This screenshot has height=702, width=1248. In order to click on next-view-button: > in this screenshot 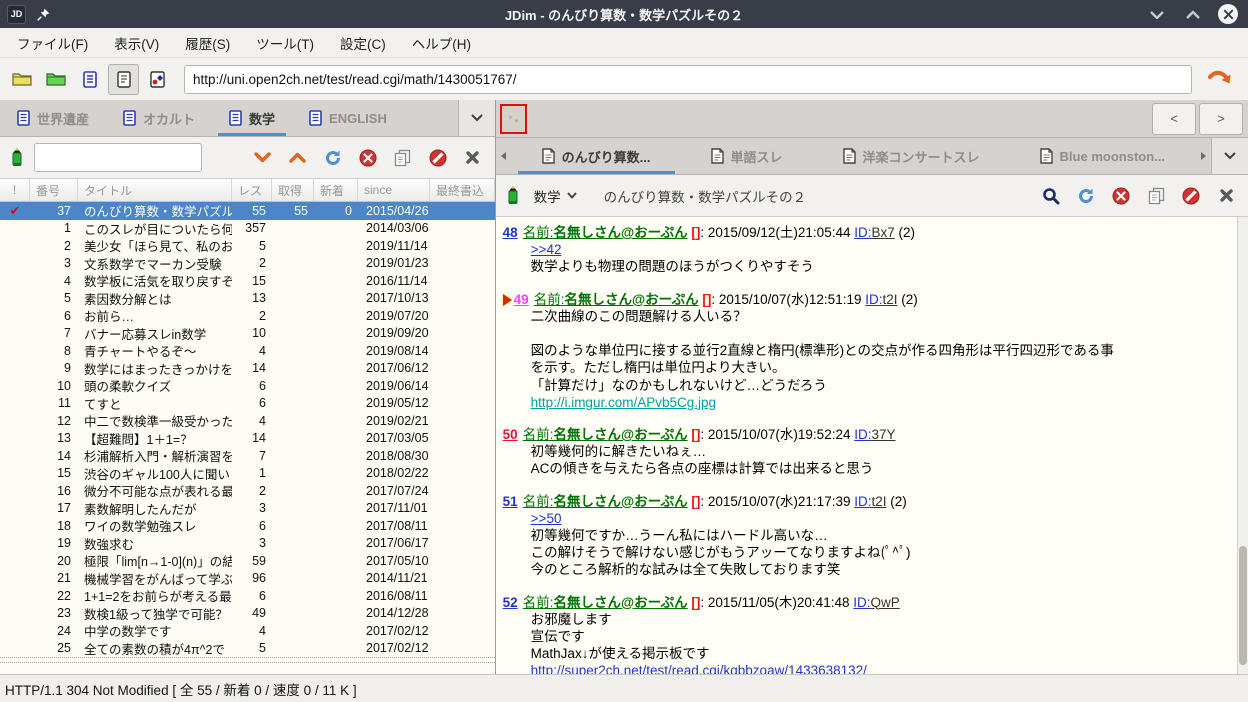, I will do `click(1221, 118)`.